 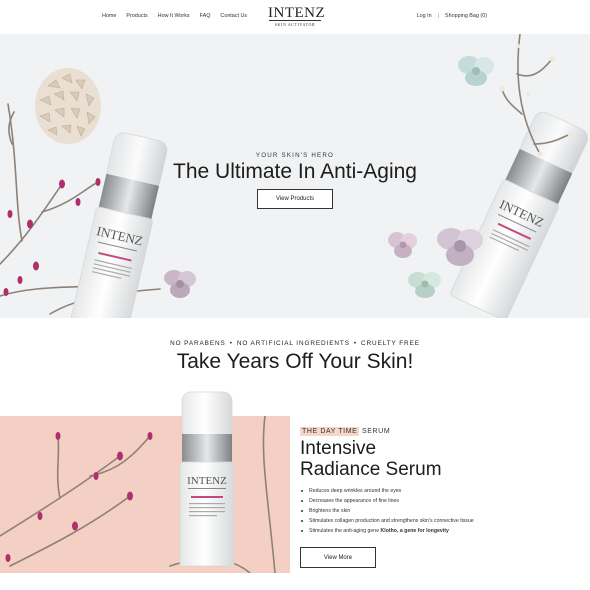 I want to click on logo-tagline: SKIN ACTIVATOR, so click(x=295, y=24).